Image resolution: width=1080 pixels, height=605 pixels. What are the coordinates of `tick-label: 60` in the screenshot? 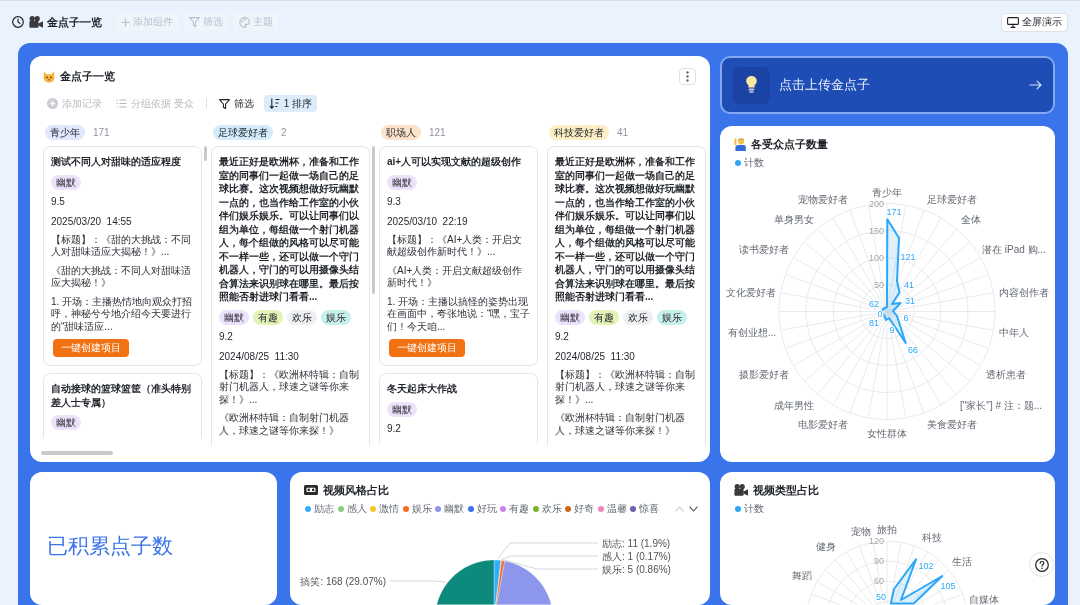 It's located at (879, 581).